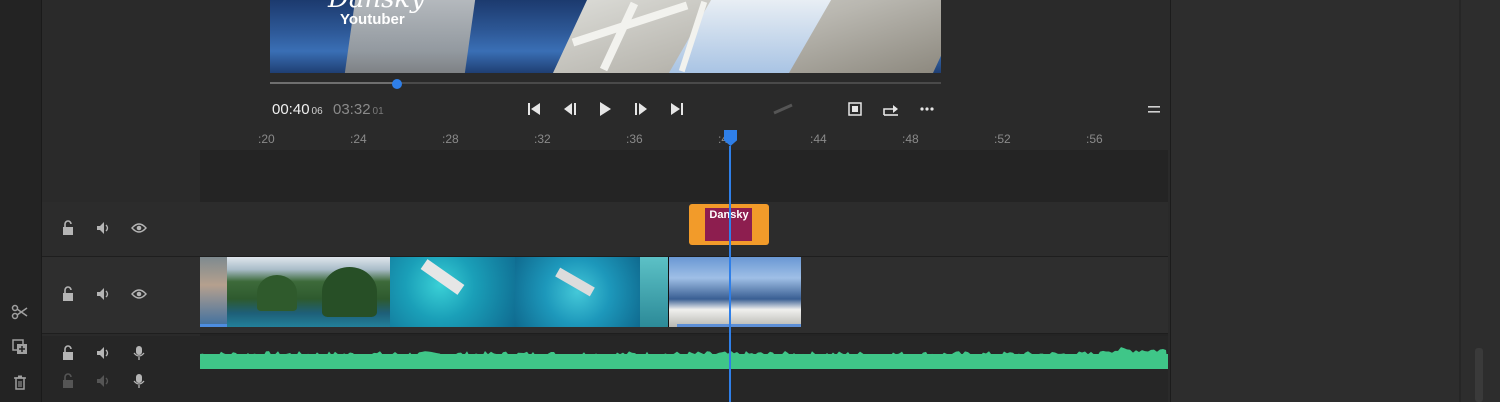 The height and width of the screenshot is (402, 1500). What do you see at coordinates (634, 139) in the screenshot?
I see `ruler-tick-label: :36` at bounding box center [634, 139].